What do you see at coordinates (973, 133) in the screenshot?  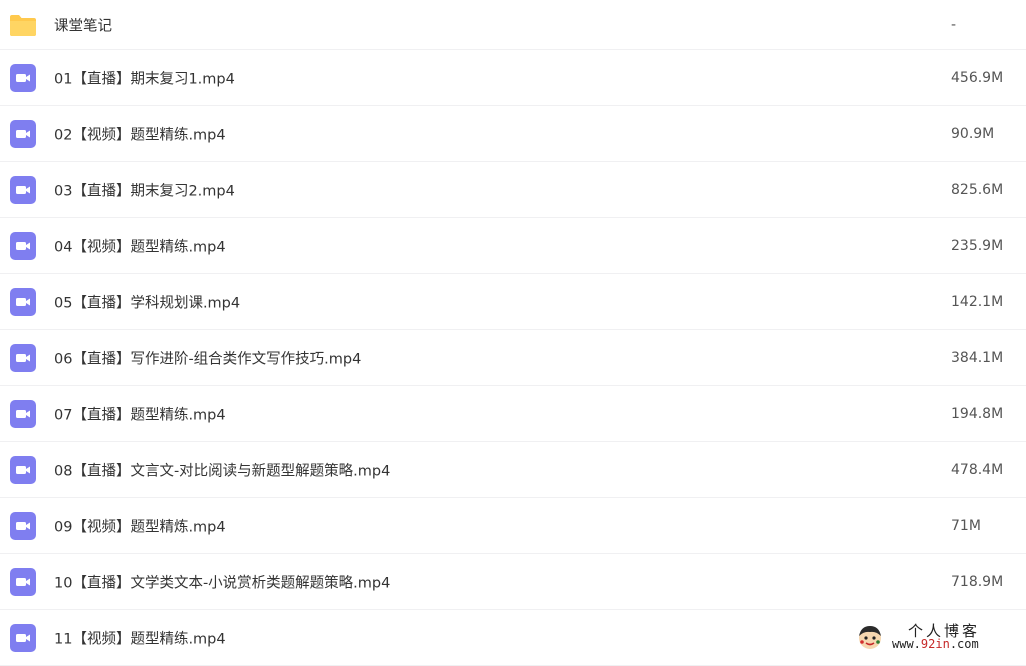 I see `file-size: 90.9M` at bounding box center [973, 133].